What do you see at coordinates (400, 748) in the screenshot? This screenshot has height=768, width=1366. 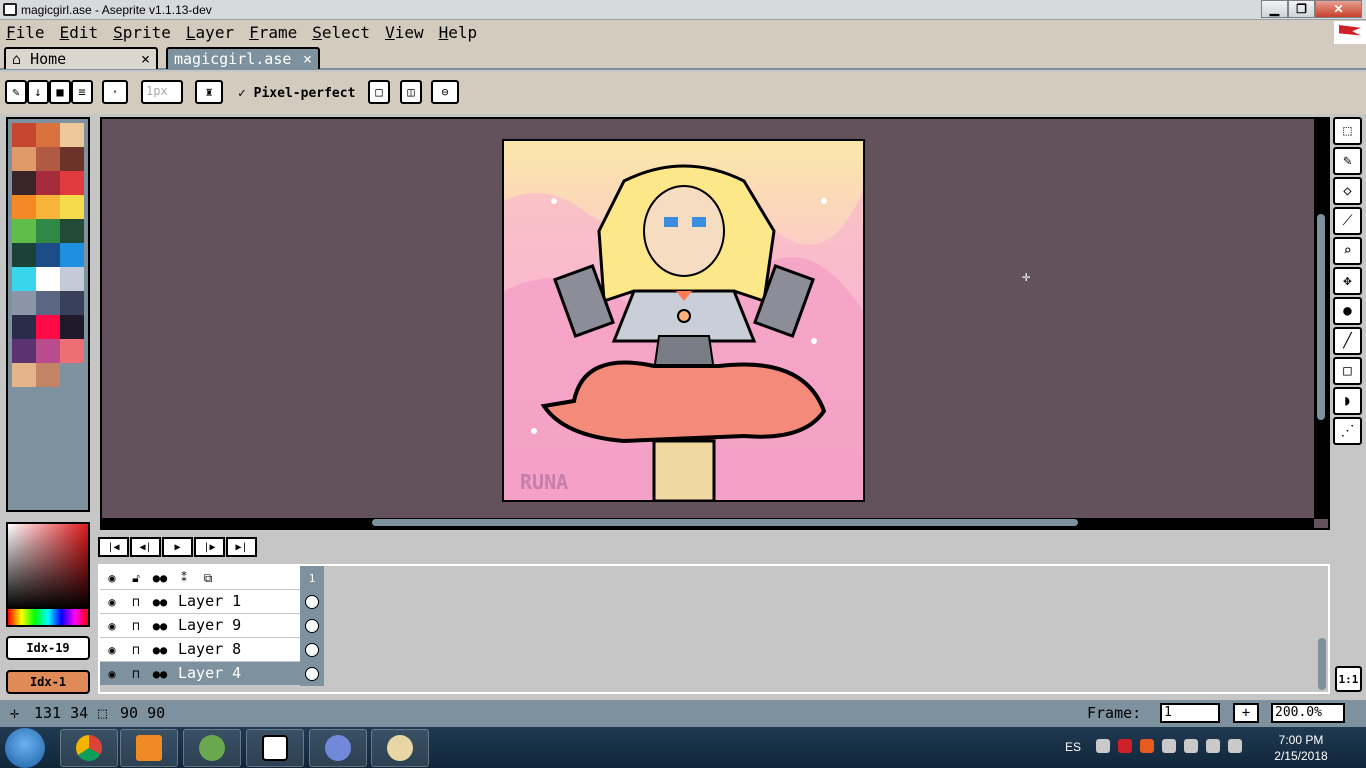 I see `paint-taskbar-button` at bounding box center [400, 748].